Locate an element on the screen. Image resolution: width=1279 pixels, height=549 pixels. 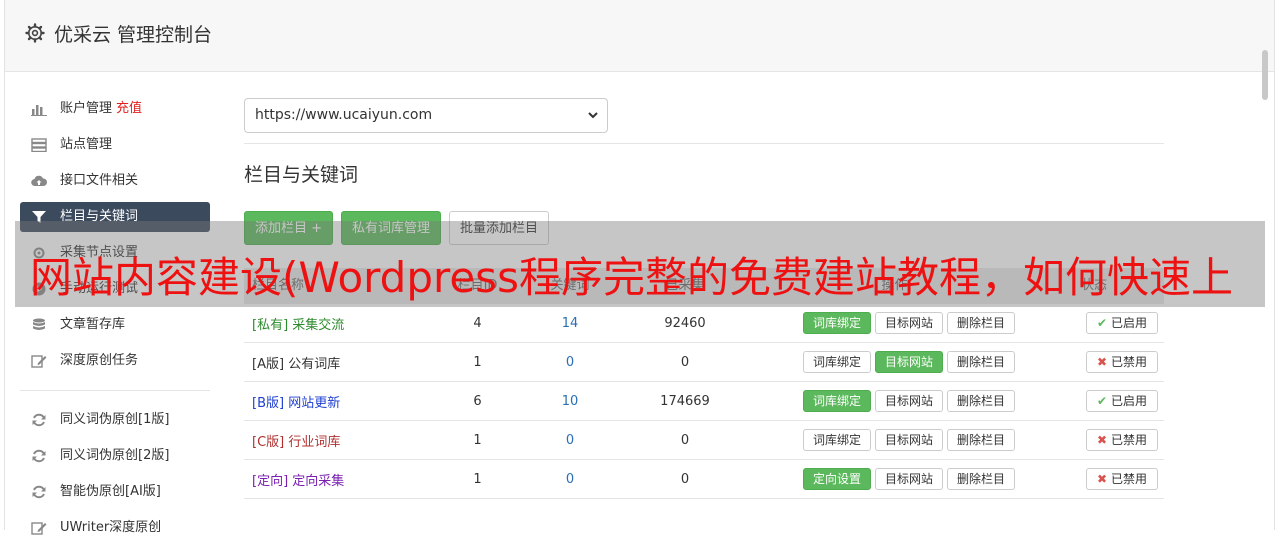
column-tag: [定向] is located at coordinates (270, 481).